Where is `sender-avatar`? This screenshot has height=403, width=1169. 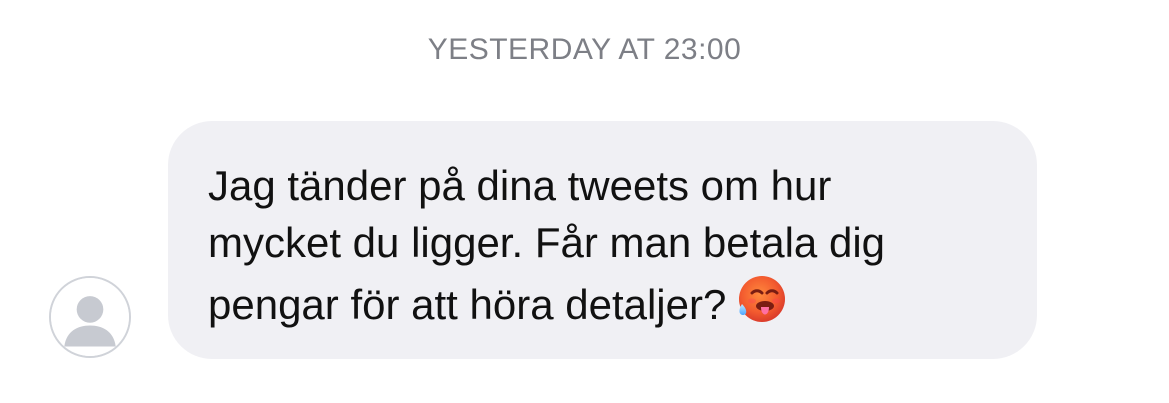
sender-avatar is located at coordinates (90, 317).